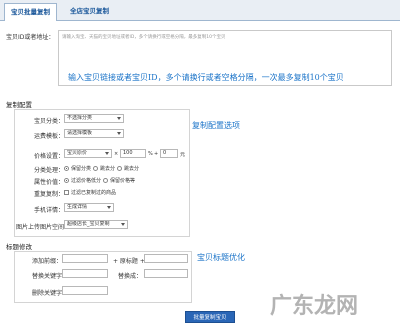  I want to click on delete-keyword-input, so click(85, 290).